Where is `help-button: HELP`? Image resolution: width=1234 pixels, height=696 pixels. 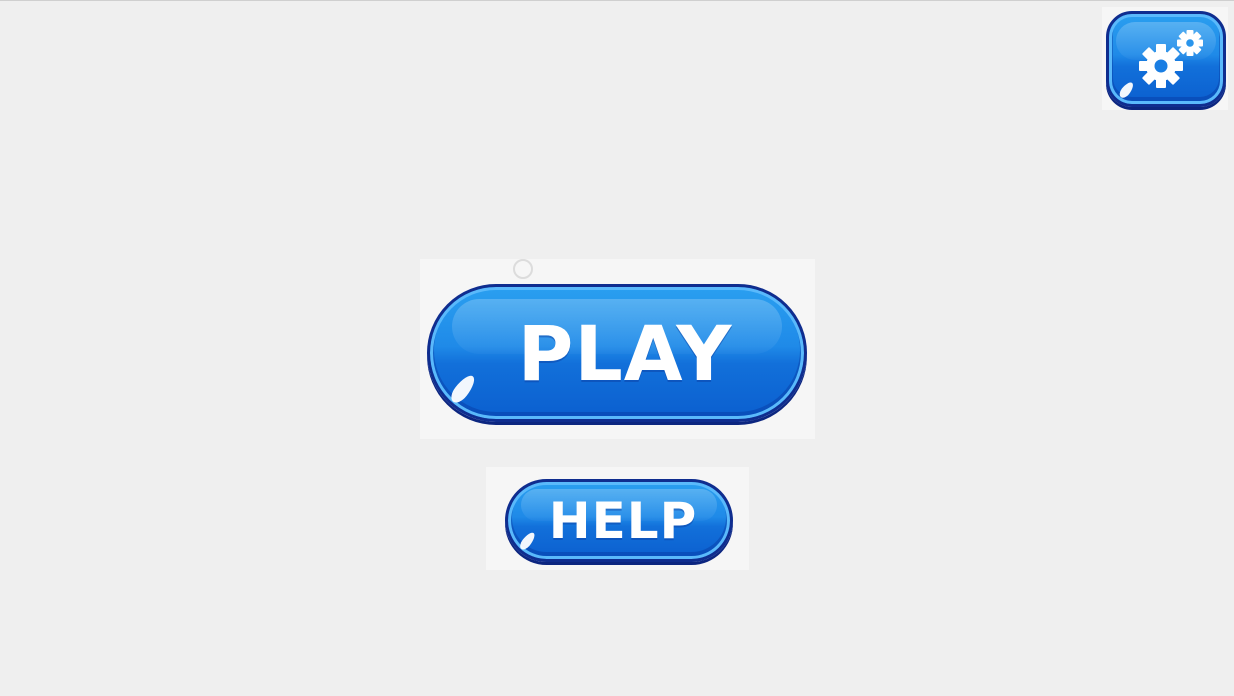 help-button: HELP is located at coordinates (619, 520).